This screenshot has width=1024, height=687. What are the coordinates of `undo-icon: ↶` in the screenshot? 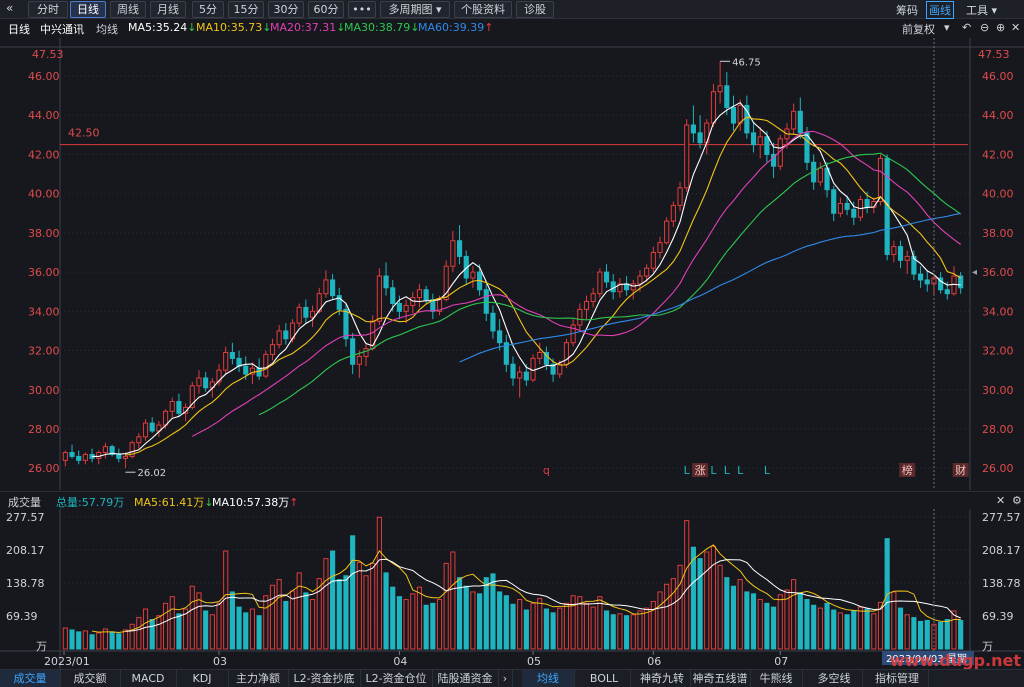 It's located at (966, 27).